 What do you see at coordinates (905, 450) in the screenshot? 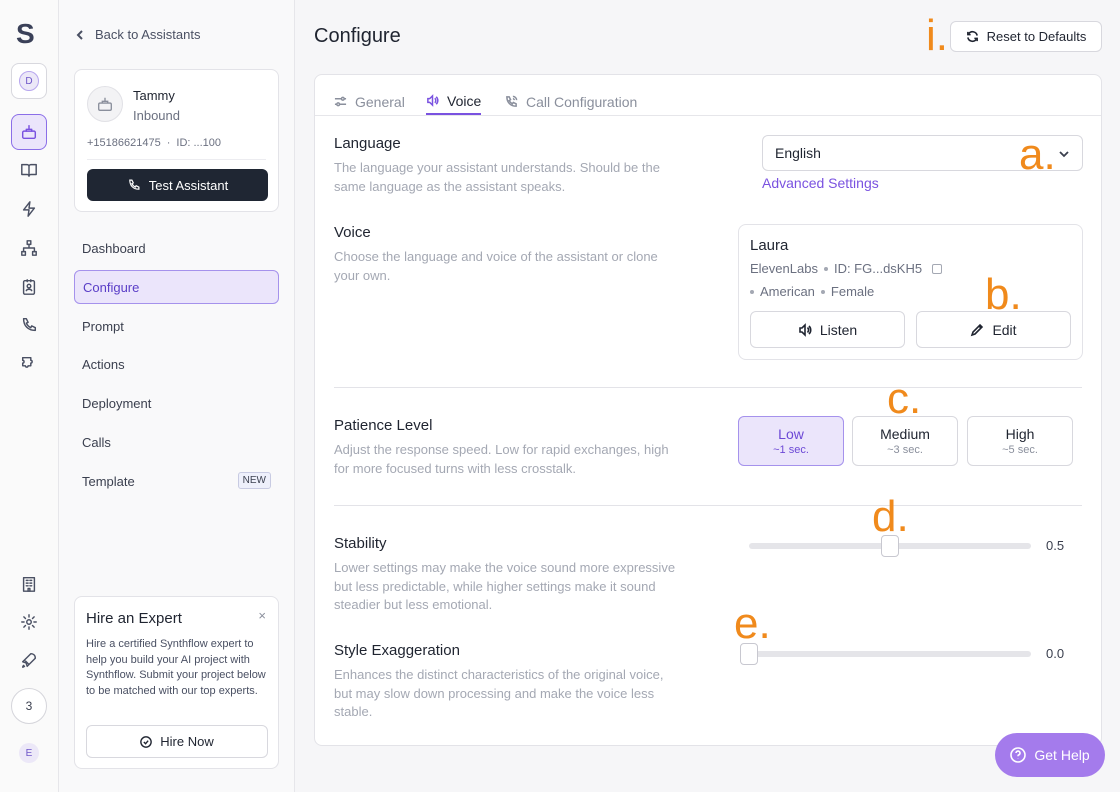
I see `patience-medium-sub: ~3 sec.` at bounding box center [905, 450].